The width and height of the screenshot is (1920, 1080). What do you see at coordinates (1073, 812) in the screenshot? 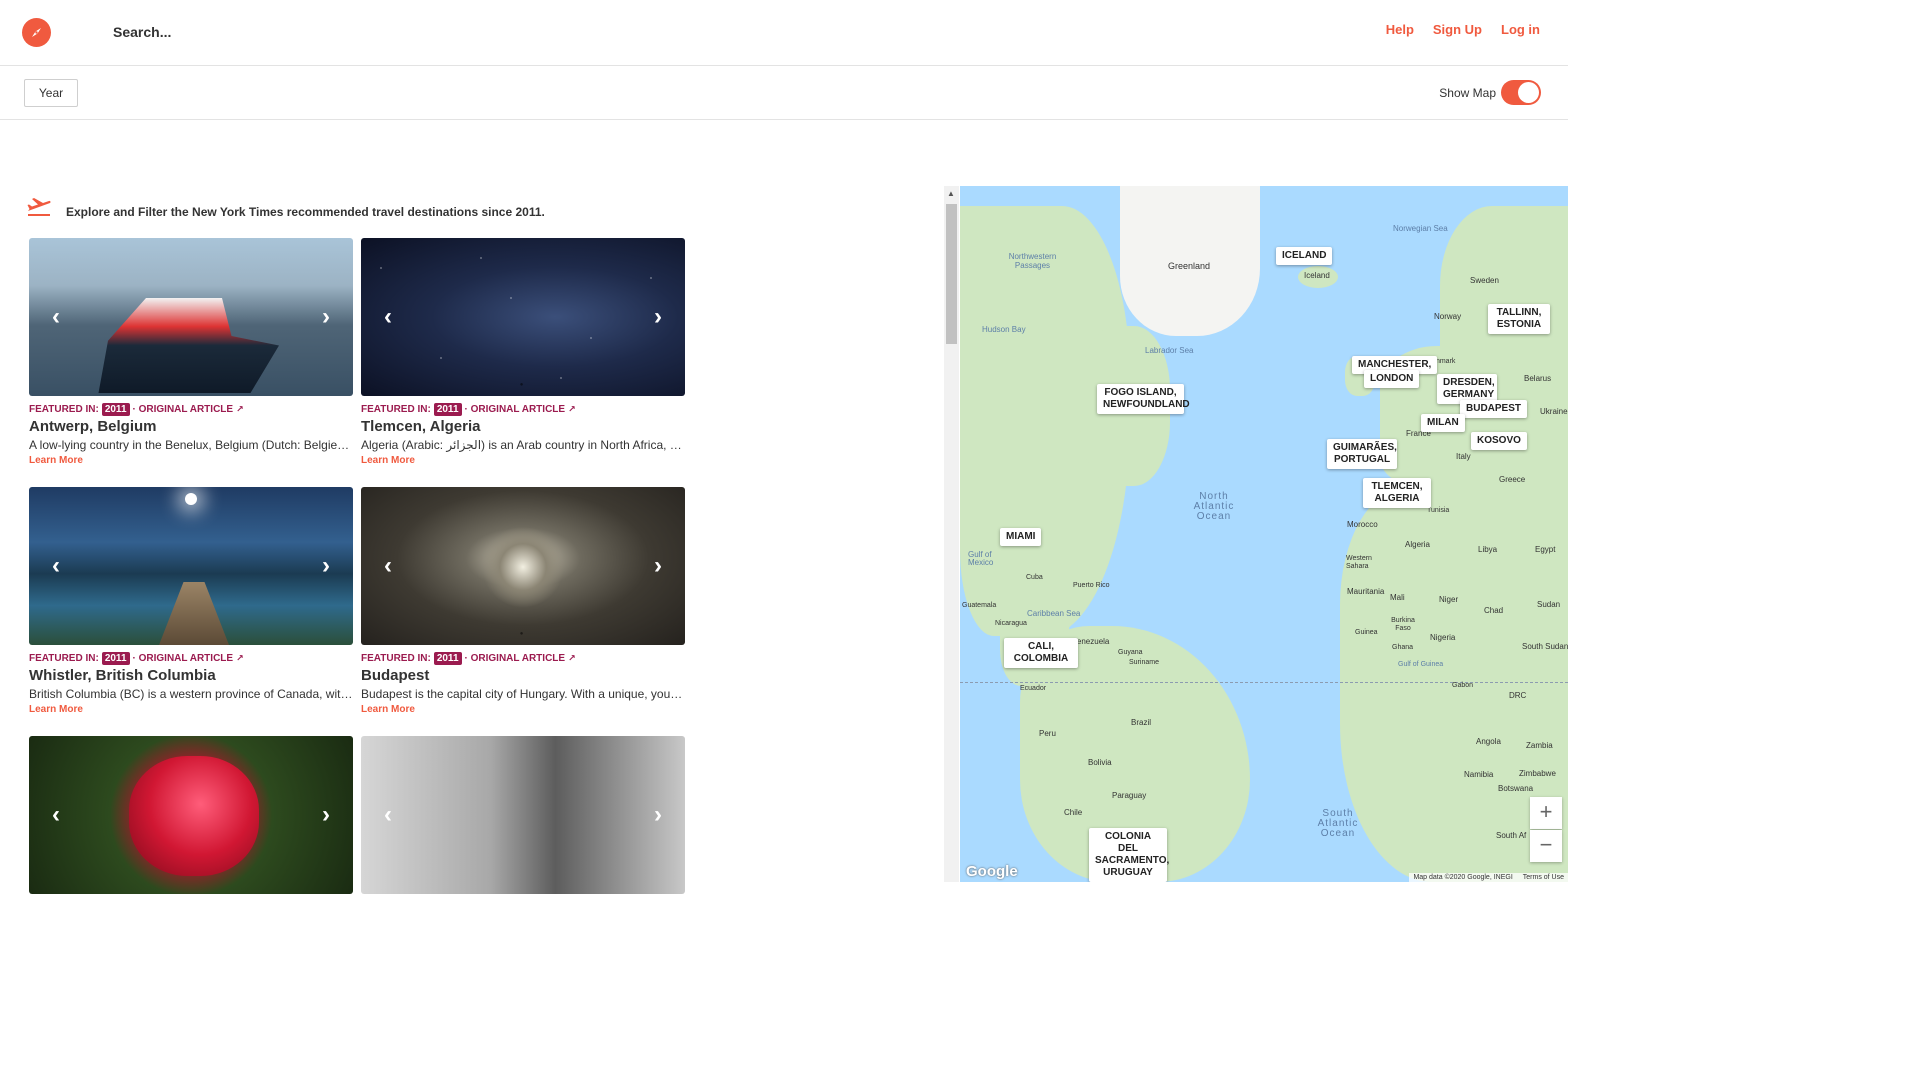
I see `map-label: Chile` at bounding box center [1073, 812].